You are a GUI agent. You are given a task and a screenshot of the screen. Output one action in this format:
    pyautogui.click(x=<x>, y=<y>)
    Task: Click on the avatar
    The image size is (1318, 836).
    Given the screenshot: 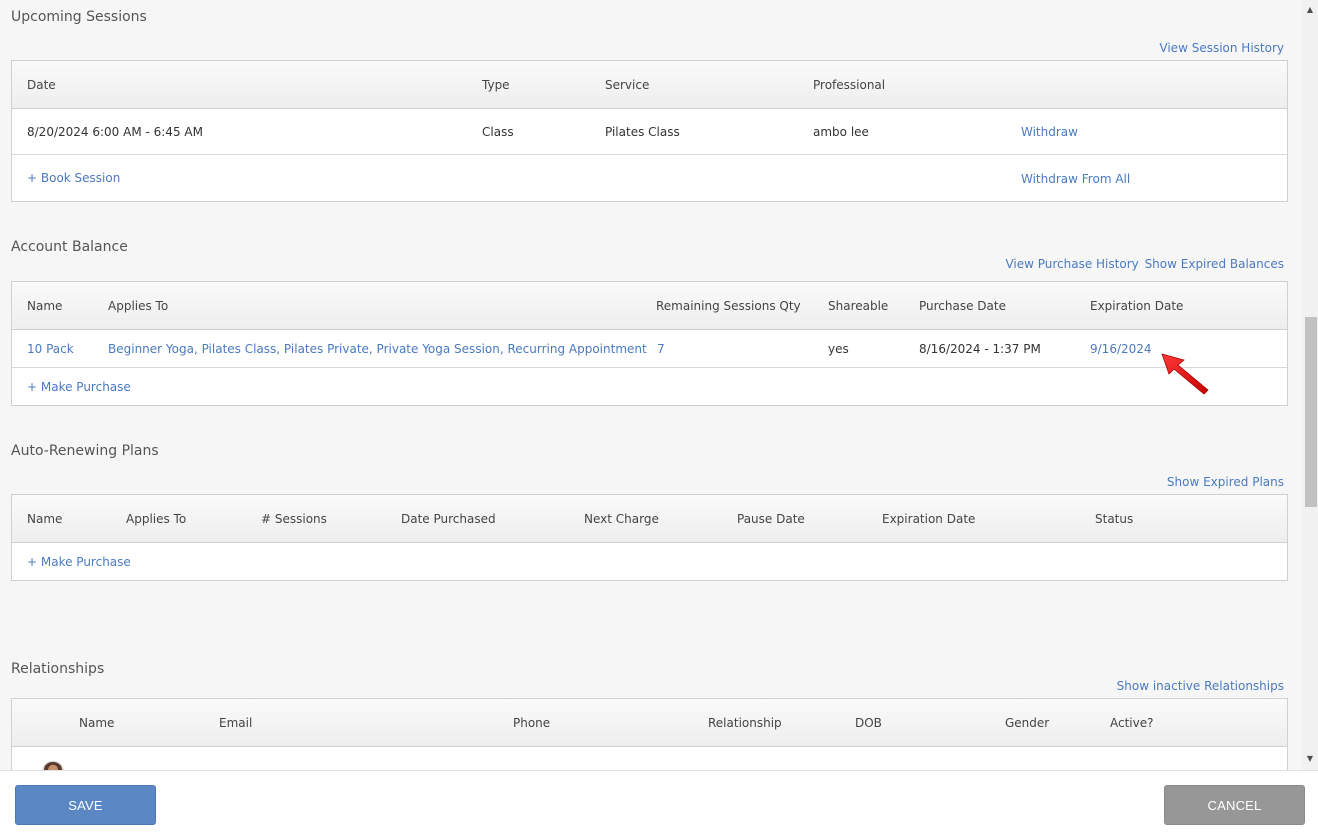 What is the action you would take?
    pyautogui.click(x=53, y=765)
    